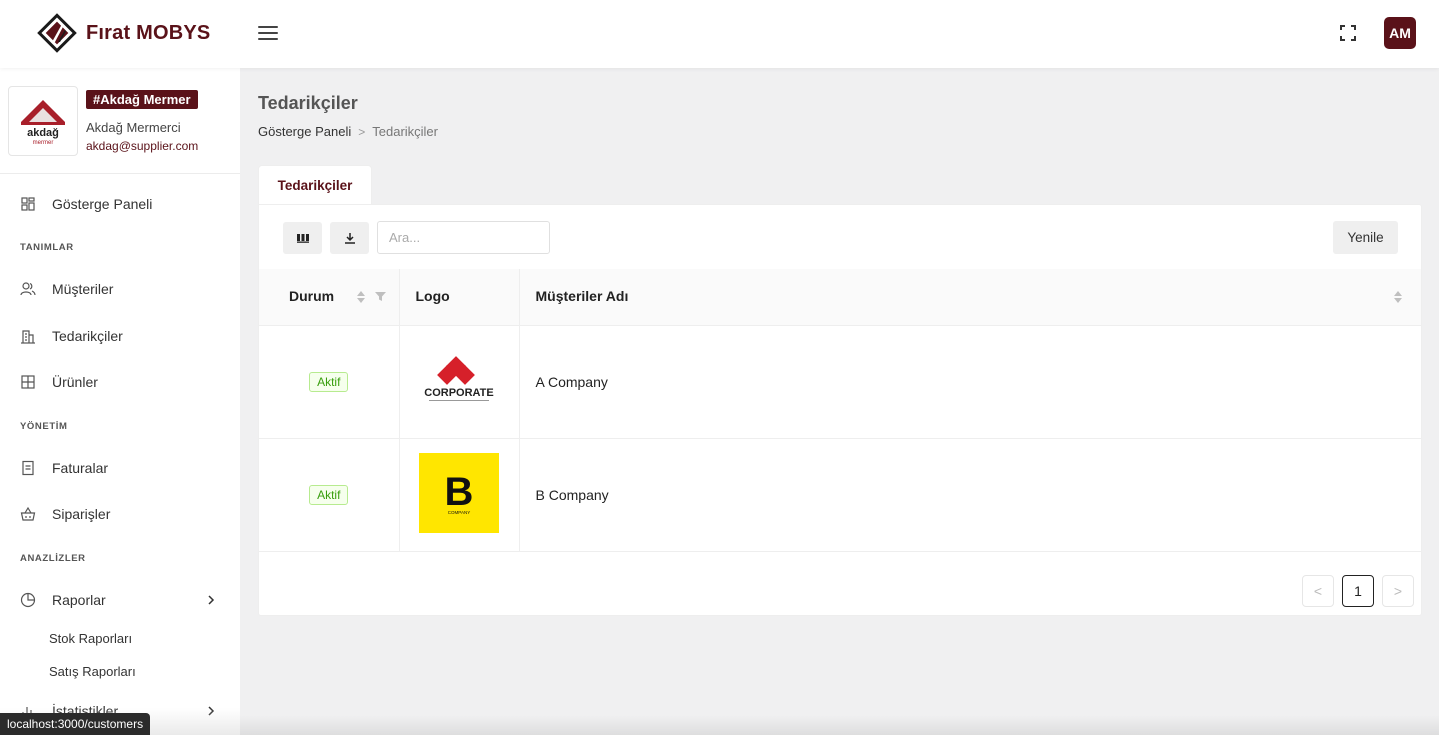  What do you see at coordinates (432, 296) in the screenshot?
I see `column-header-label: Logo` at bounding box center [432, 296].